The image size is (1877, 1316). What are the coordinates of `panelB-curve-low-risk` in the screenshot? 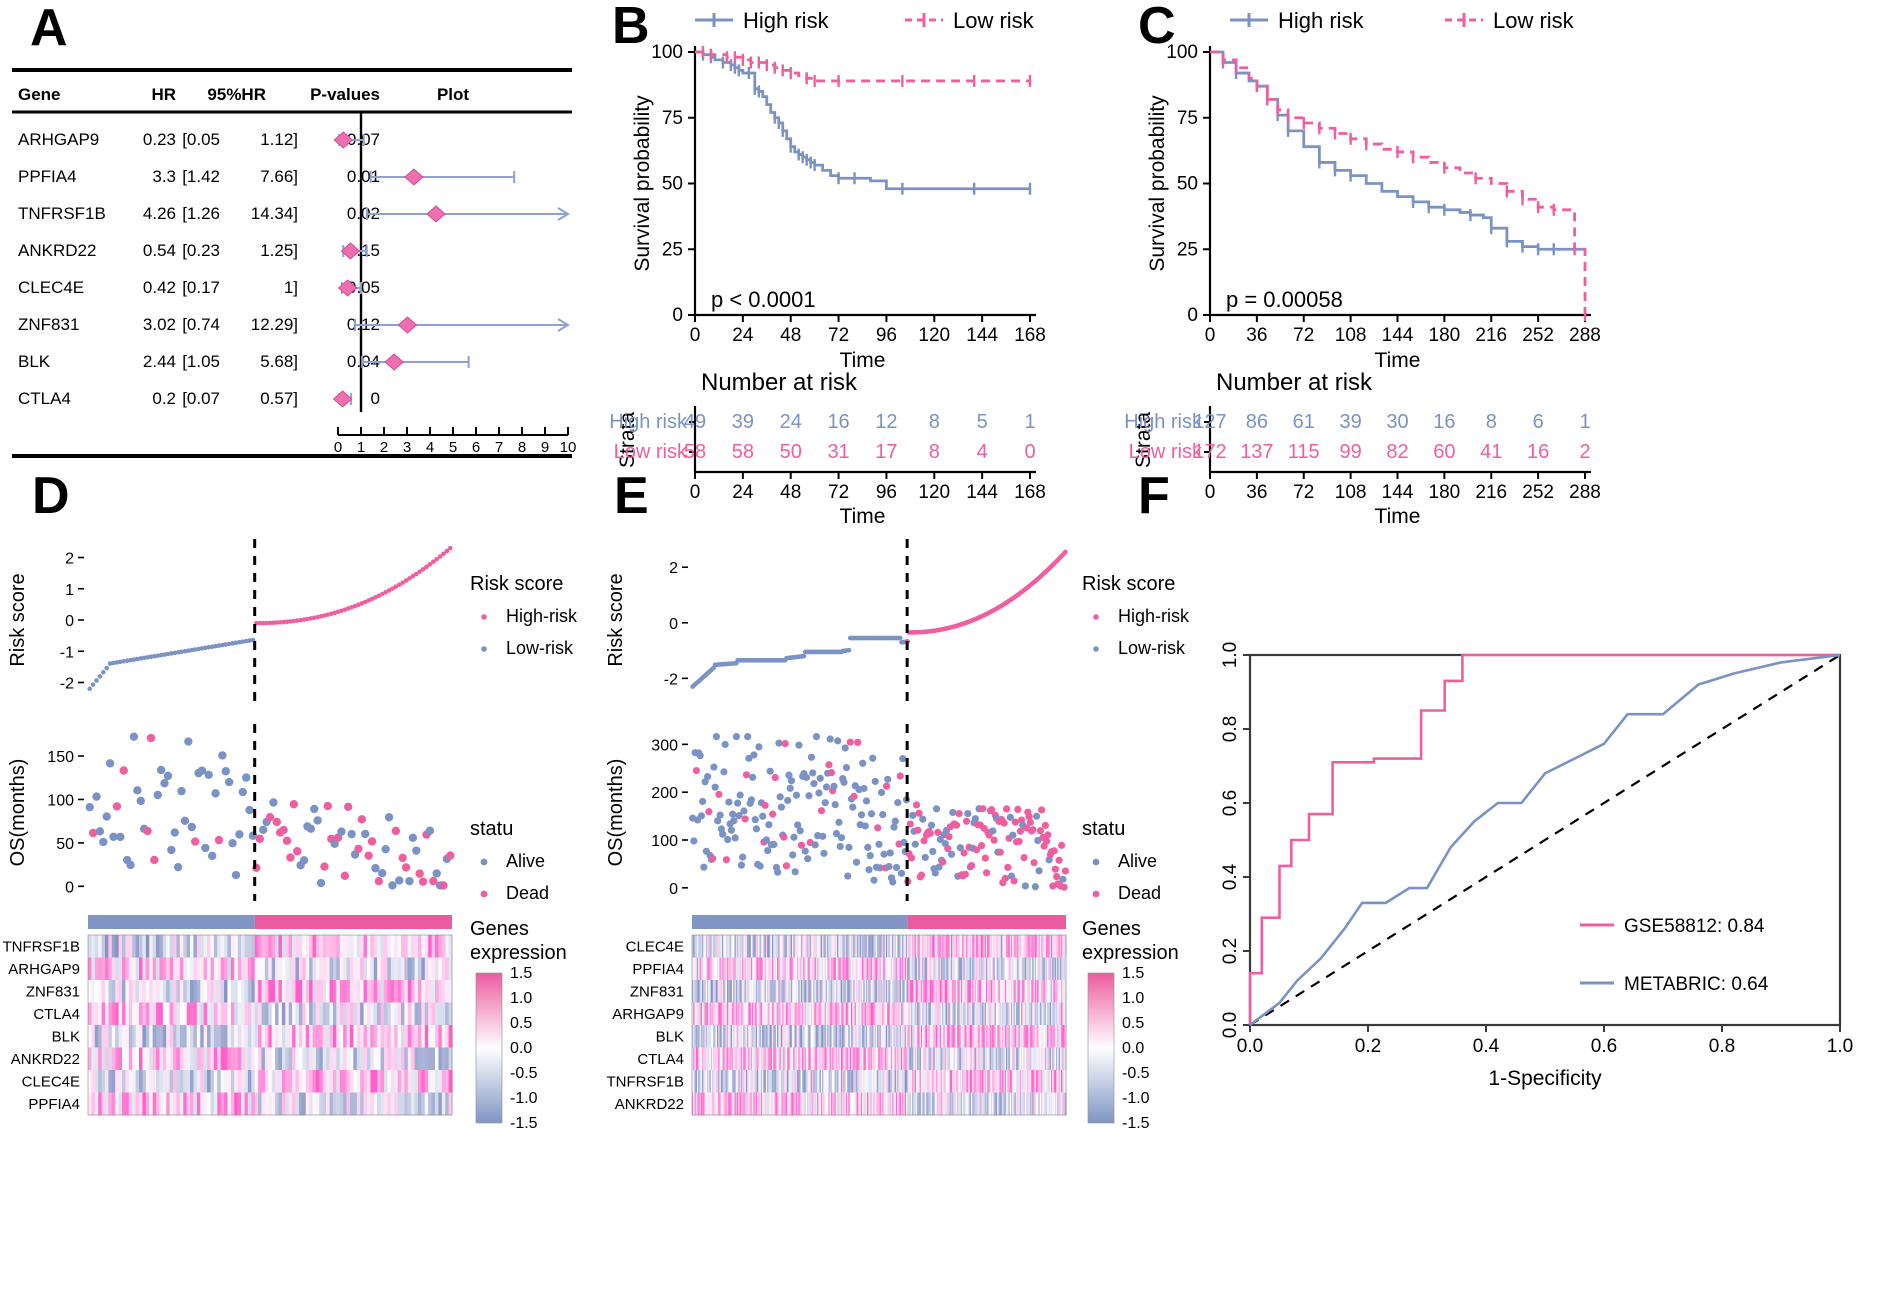 It's located at (862, 66).